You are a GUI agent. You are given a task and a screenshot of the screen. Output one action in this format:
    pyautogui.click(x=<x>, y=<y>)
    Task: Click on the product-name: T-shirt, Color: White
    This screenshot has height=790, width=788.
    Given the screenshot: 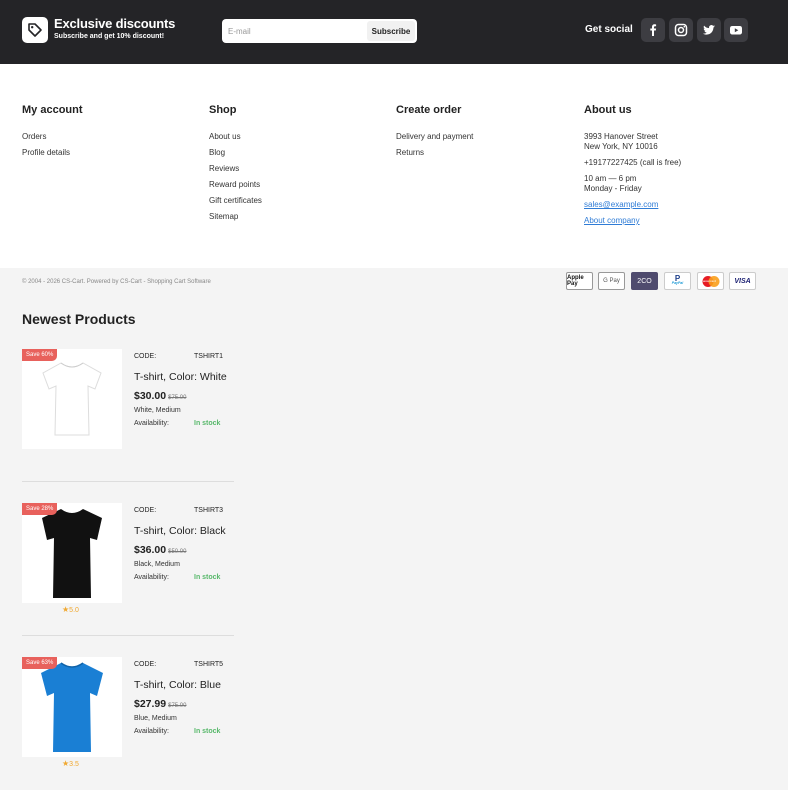 What is the action you would take?
    pyautogui.click(x=180, y=377)
    